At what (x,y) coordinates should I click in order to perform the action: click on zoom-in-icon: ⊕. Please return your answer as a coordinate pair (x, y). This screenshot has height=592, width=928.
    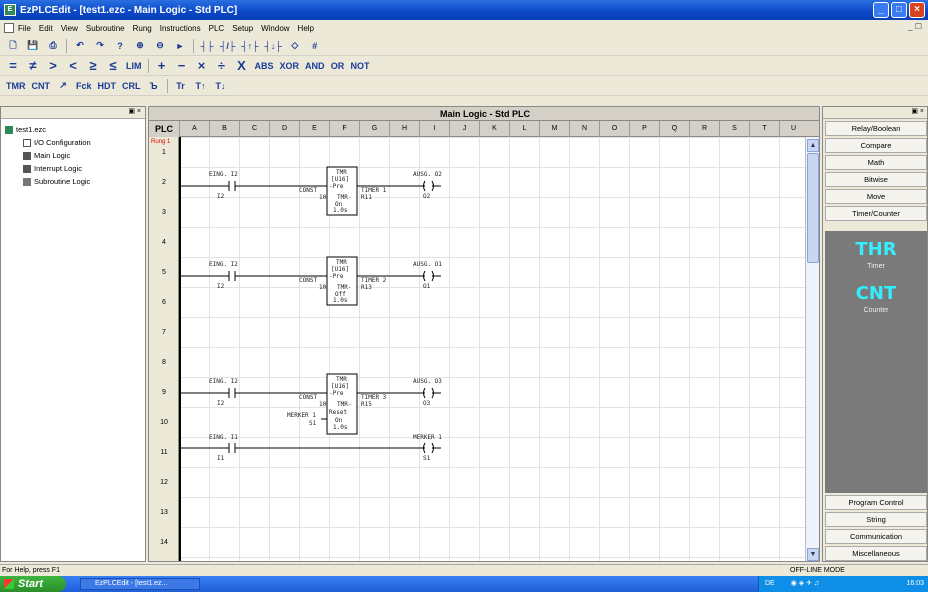
    Looking at the image, I should click on (140, 46).